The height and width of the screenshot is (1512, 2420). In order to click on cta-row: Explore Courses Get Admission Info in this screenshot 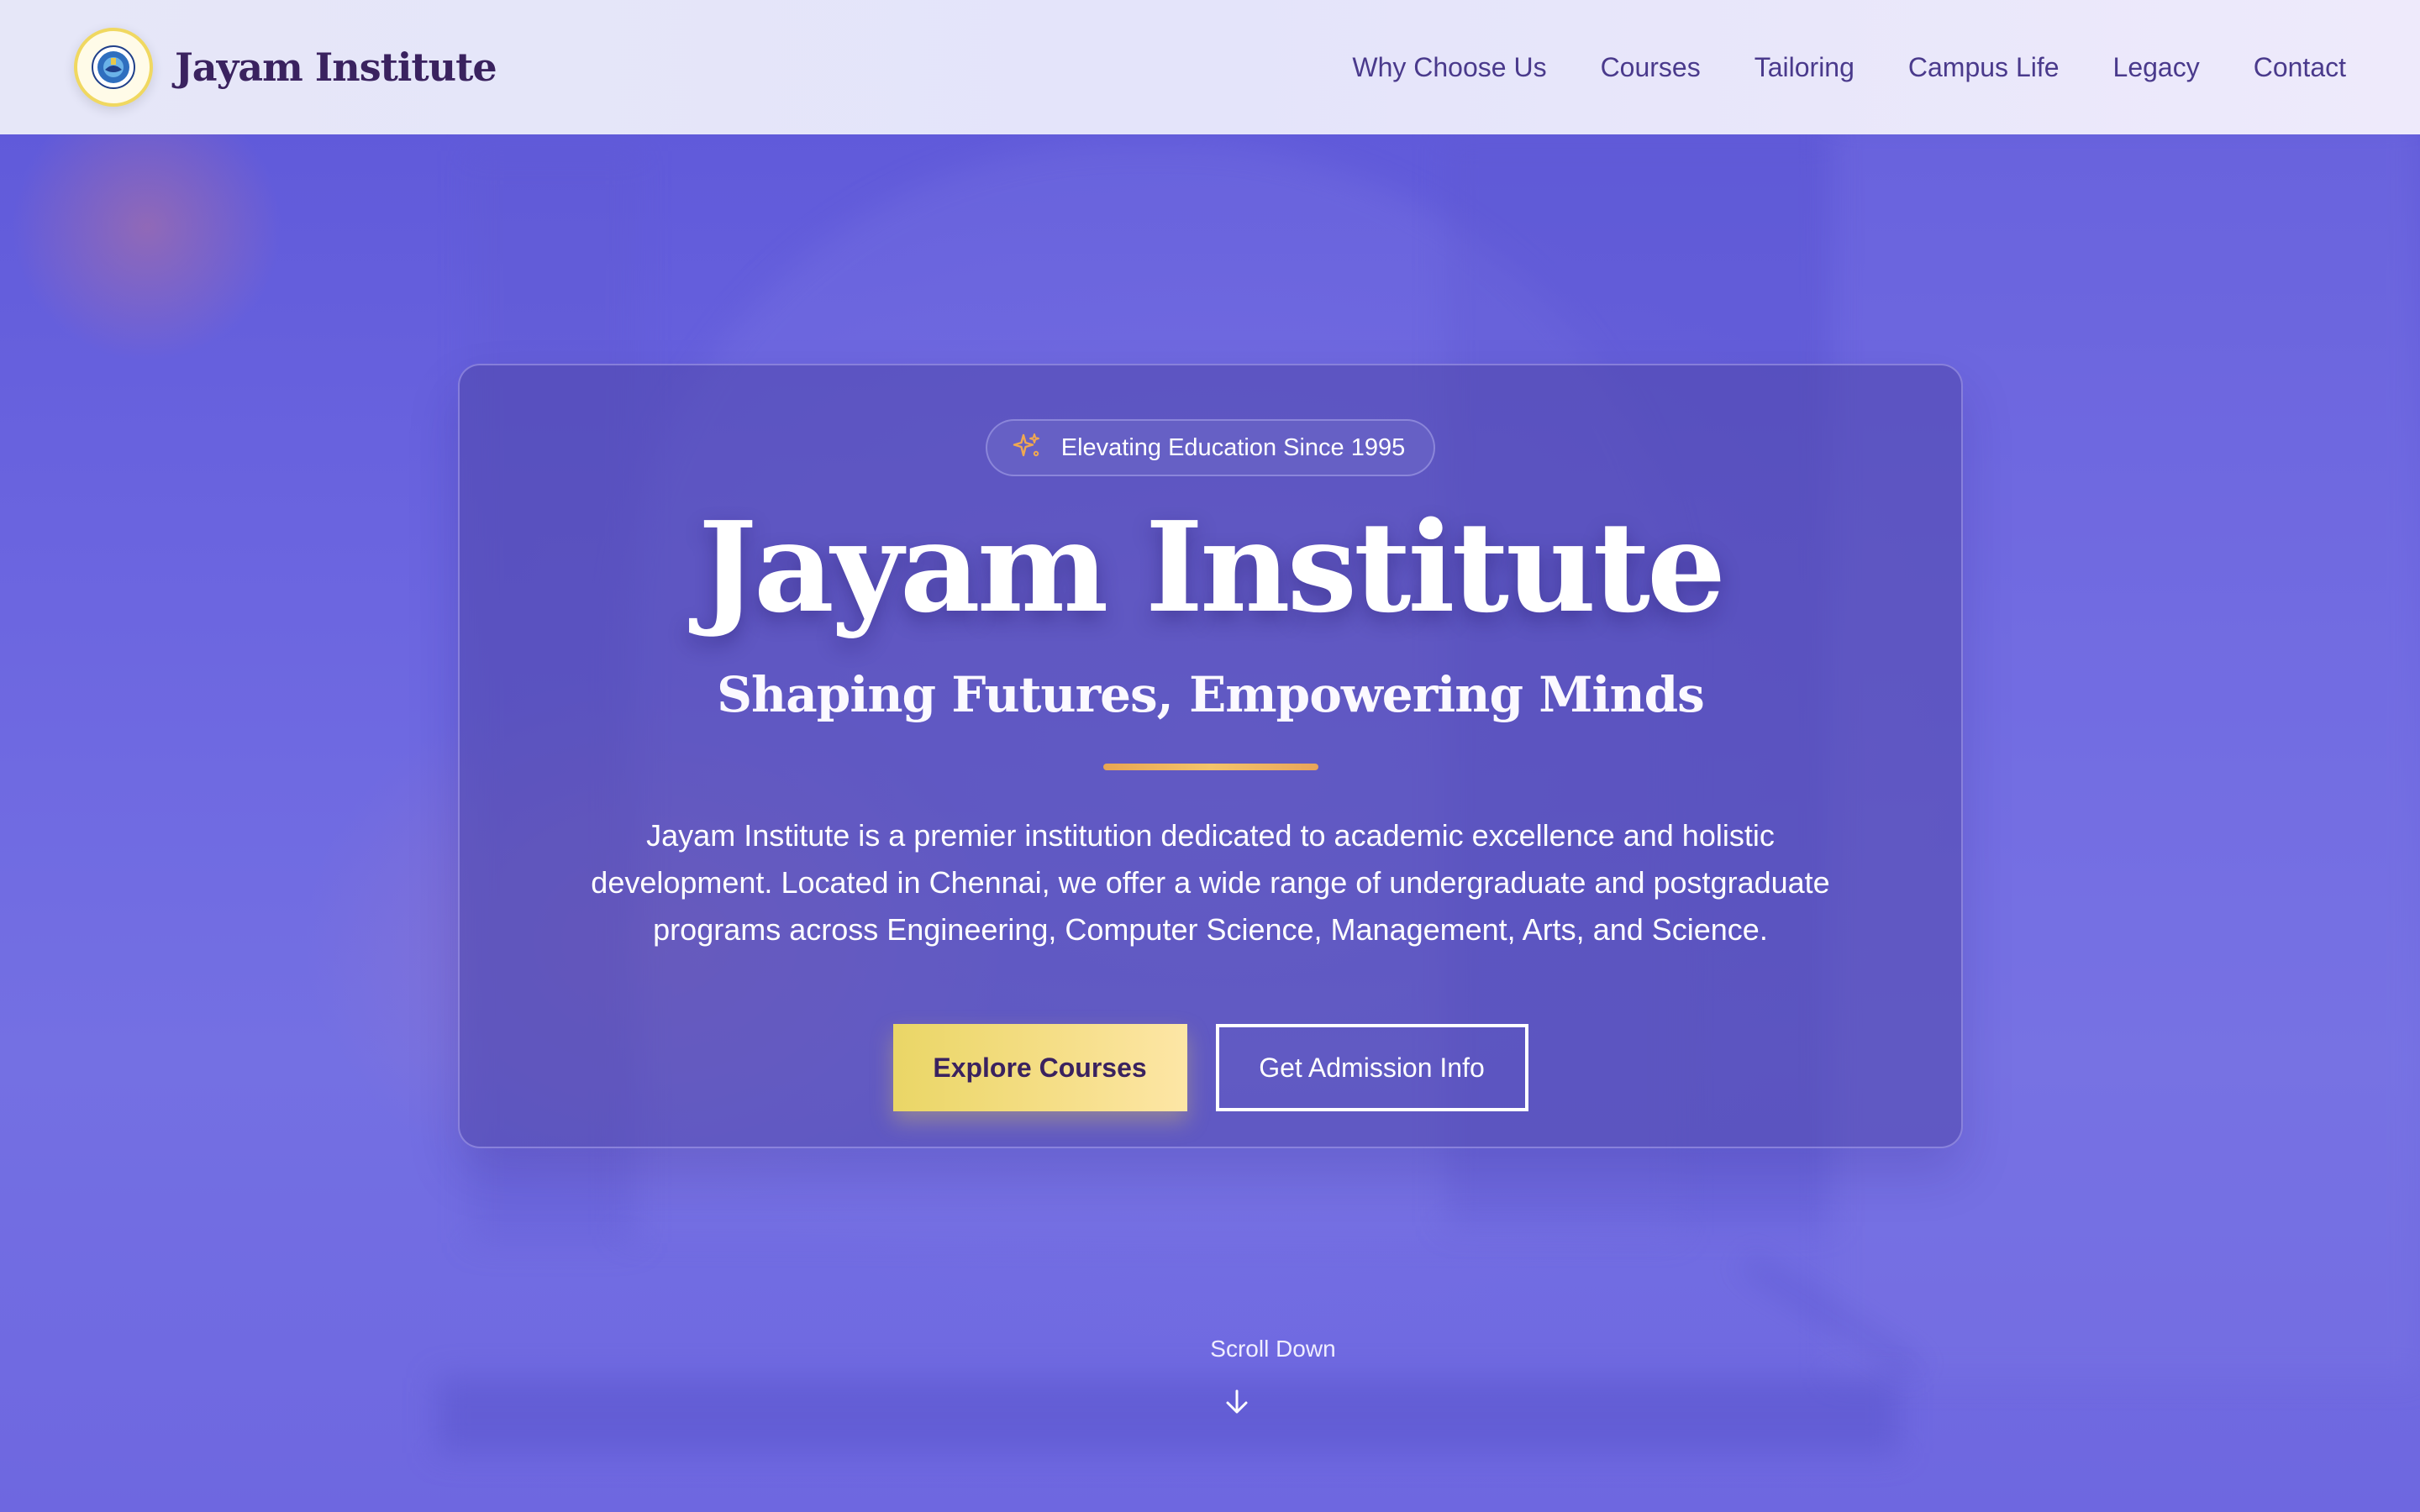, I will do `click(1210, 1067)`.